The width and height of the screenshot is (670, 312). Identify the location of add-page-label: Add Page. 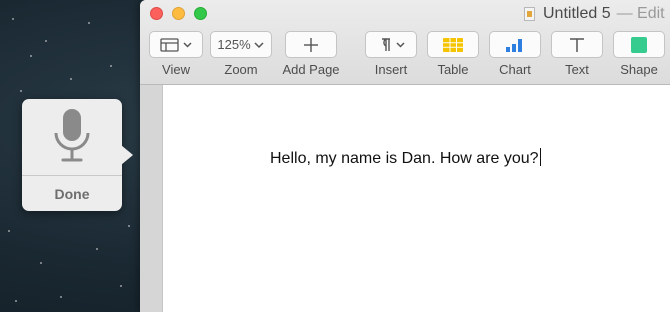
(311, 69).